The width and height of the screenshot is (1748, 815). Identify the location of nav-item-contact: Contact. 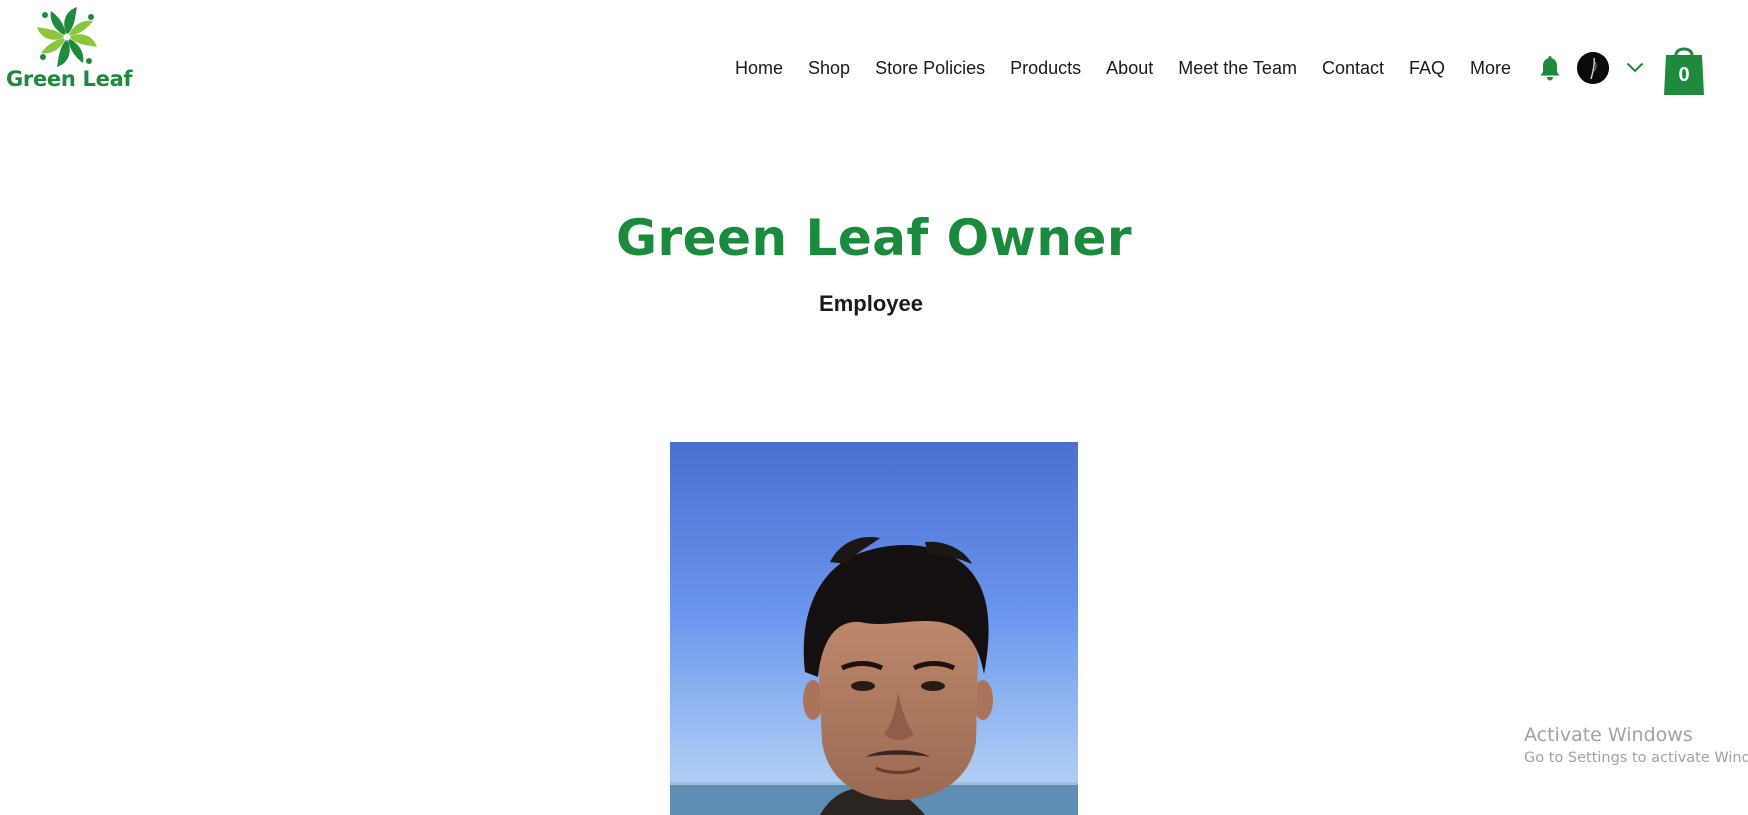
(1353, 68).